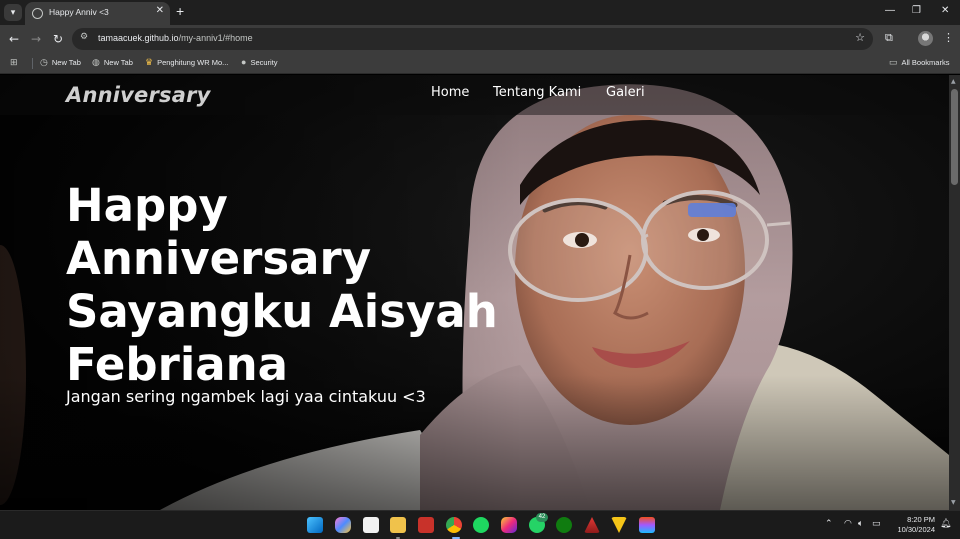 This screenshot has height=539, width=960. What do you see at coordinates (138, 38) in the screenshot?
I see `url-domain: tamaacuek.github.io` at bounding box center [138, 38].